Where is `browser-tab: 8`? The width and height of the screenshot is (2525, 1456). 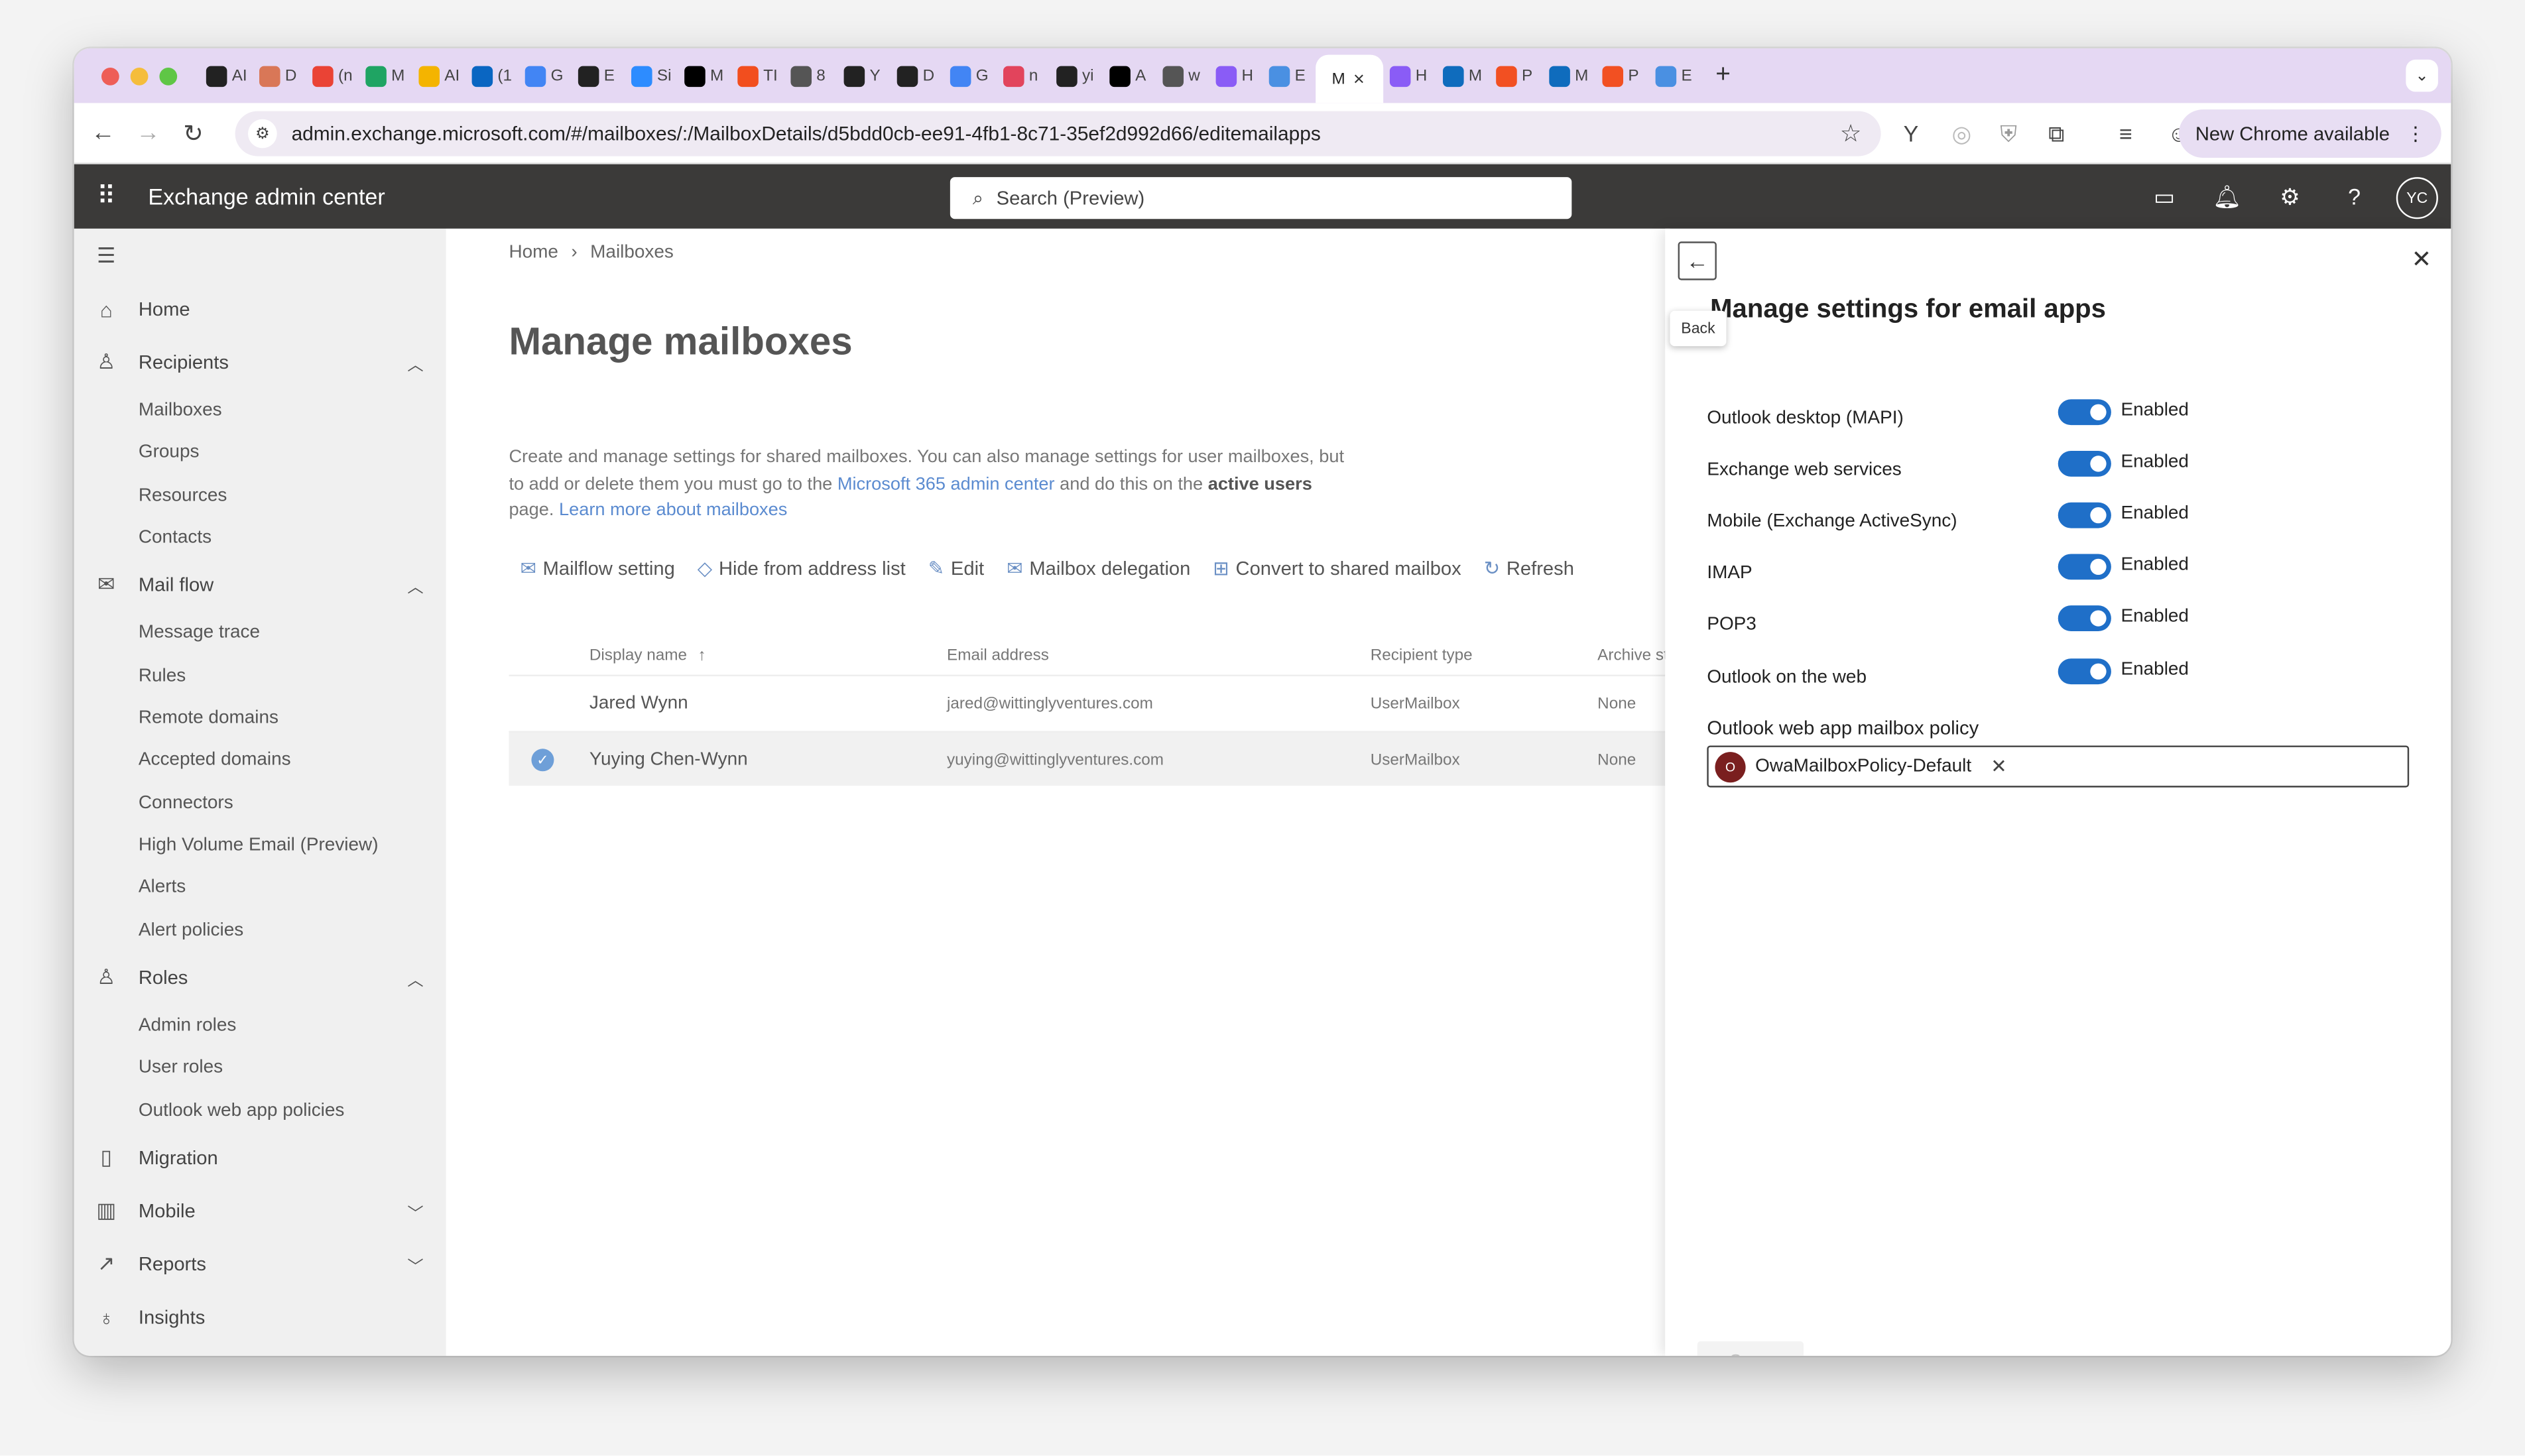 browser-tab: 8 is located at coordinates (810, 76).